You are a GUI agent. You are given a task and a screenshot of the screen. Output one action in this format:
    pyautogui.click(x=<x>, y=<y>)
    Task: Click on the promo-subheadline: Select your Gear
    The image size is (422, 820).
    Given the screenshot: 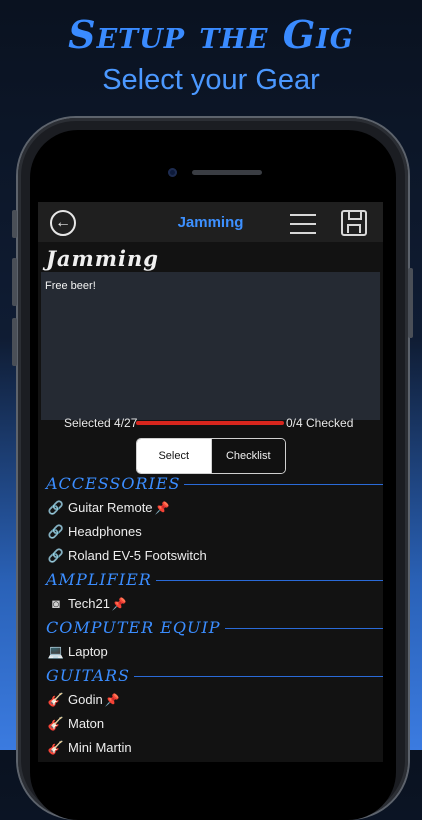 What is the action you would take?
    pyautogui.click(x=211, y=80)
    